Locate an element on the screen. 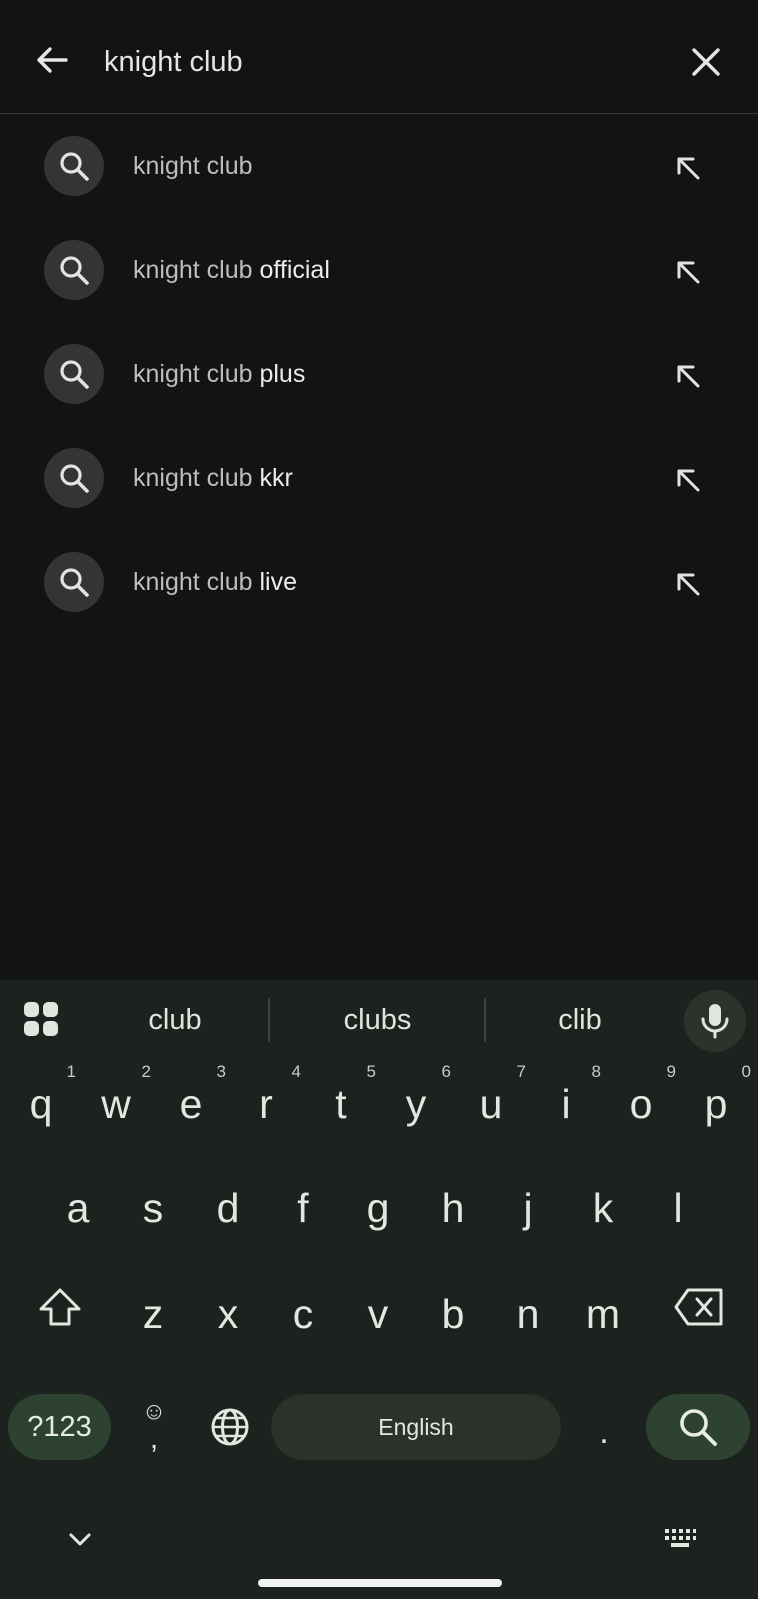 The height and width of the screenshot is (1599, 758). key-hint: 0 is located at coordinates (746, 1071).